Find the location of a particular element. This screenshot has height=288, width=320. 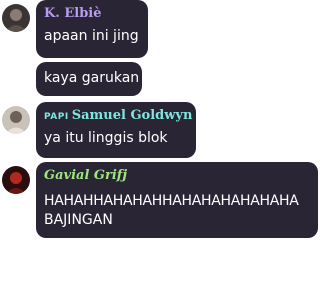

sender-name: Gavial Grifj is located at coordinates (177, 176).